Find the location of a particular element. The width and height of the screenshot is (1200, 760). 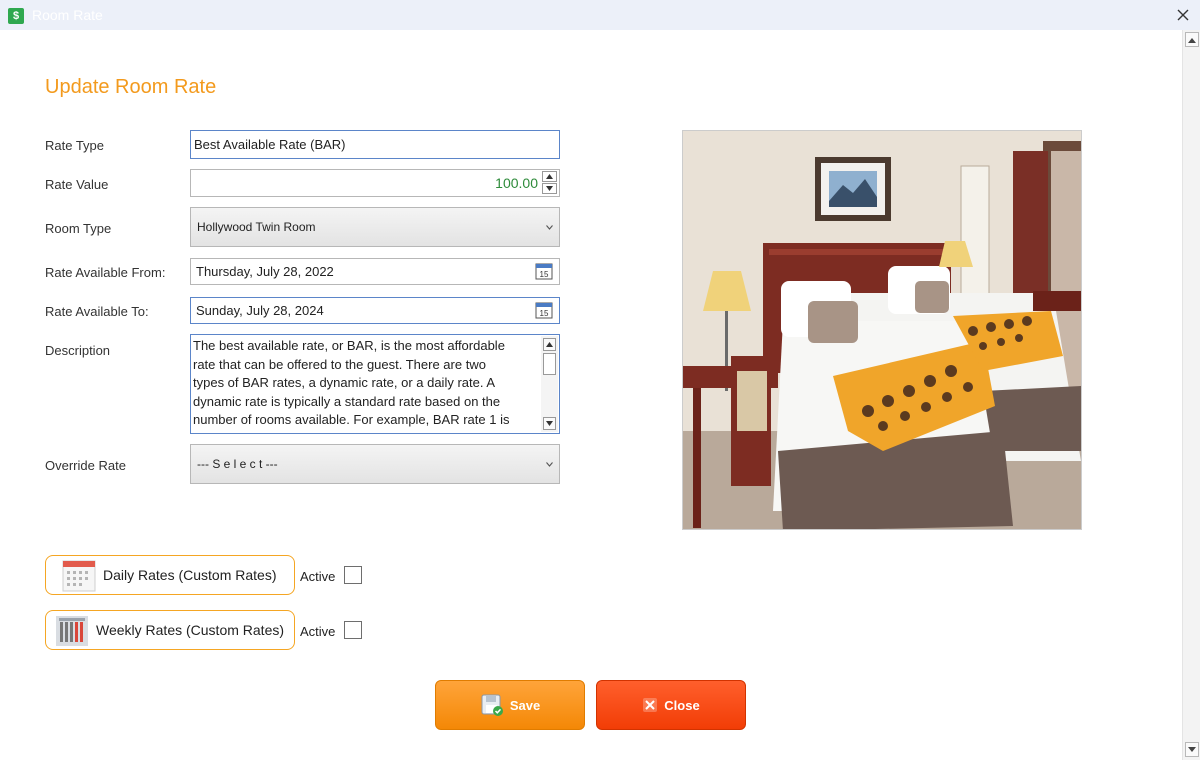

daily-active-label: Active is located at coordinates (318, 576).